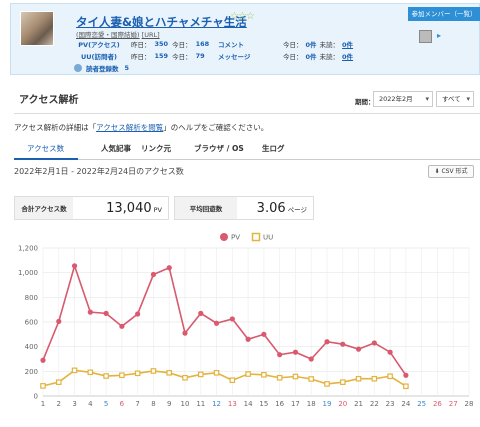 This screenshot has height=427, width=480. What do you see at coordinates (285, 55) in the screenshot?
I see `message-row: メッセージ 今日： 0件 未読： 0件` at bounding box center [285, 55].